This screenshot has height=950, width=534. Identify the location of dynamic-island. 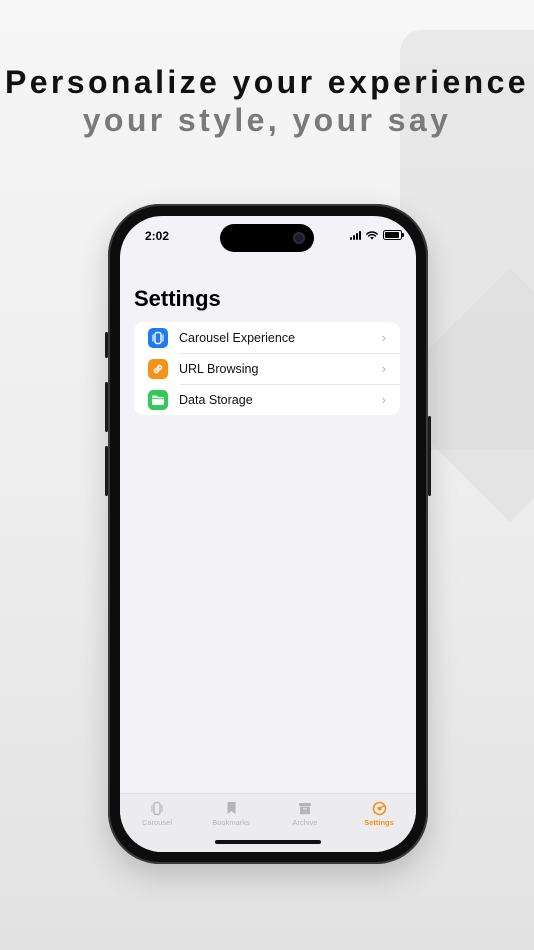
(267, 238).